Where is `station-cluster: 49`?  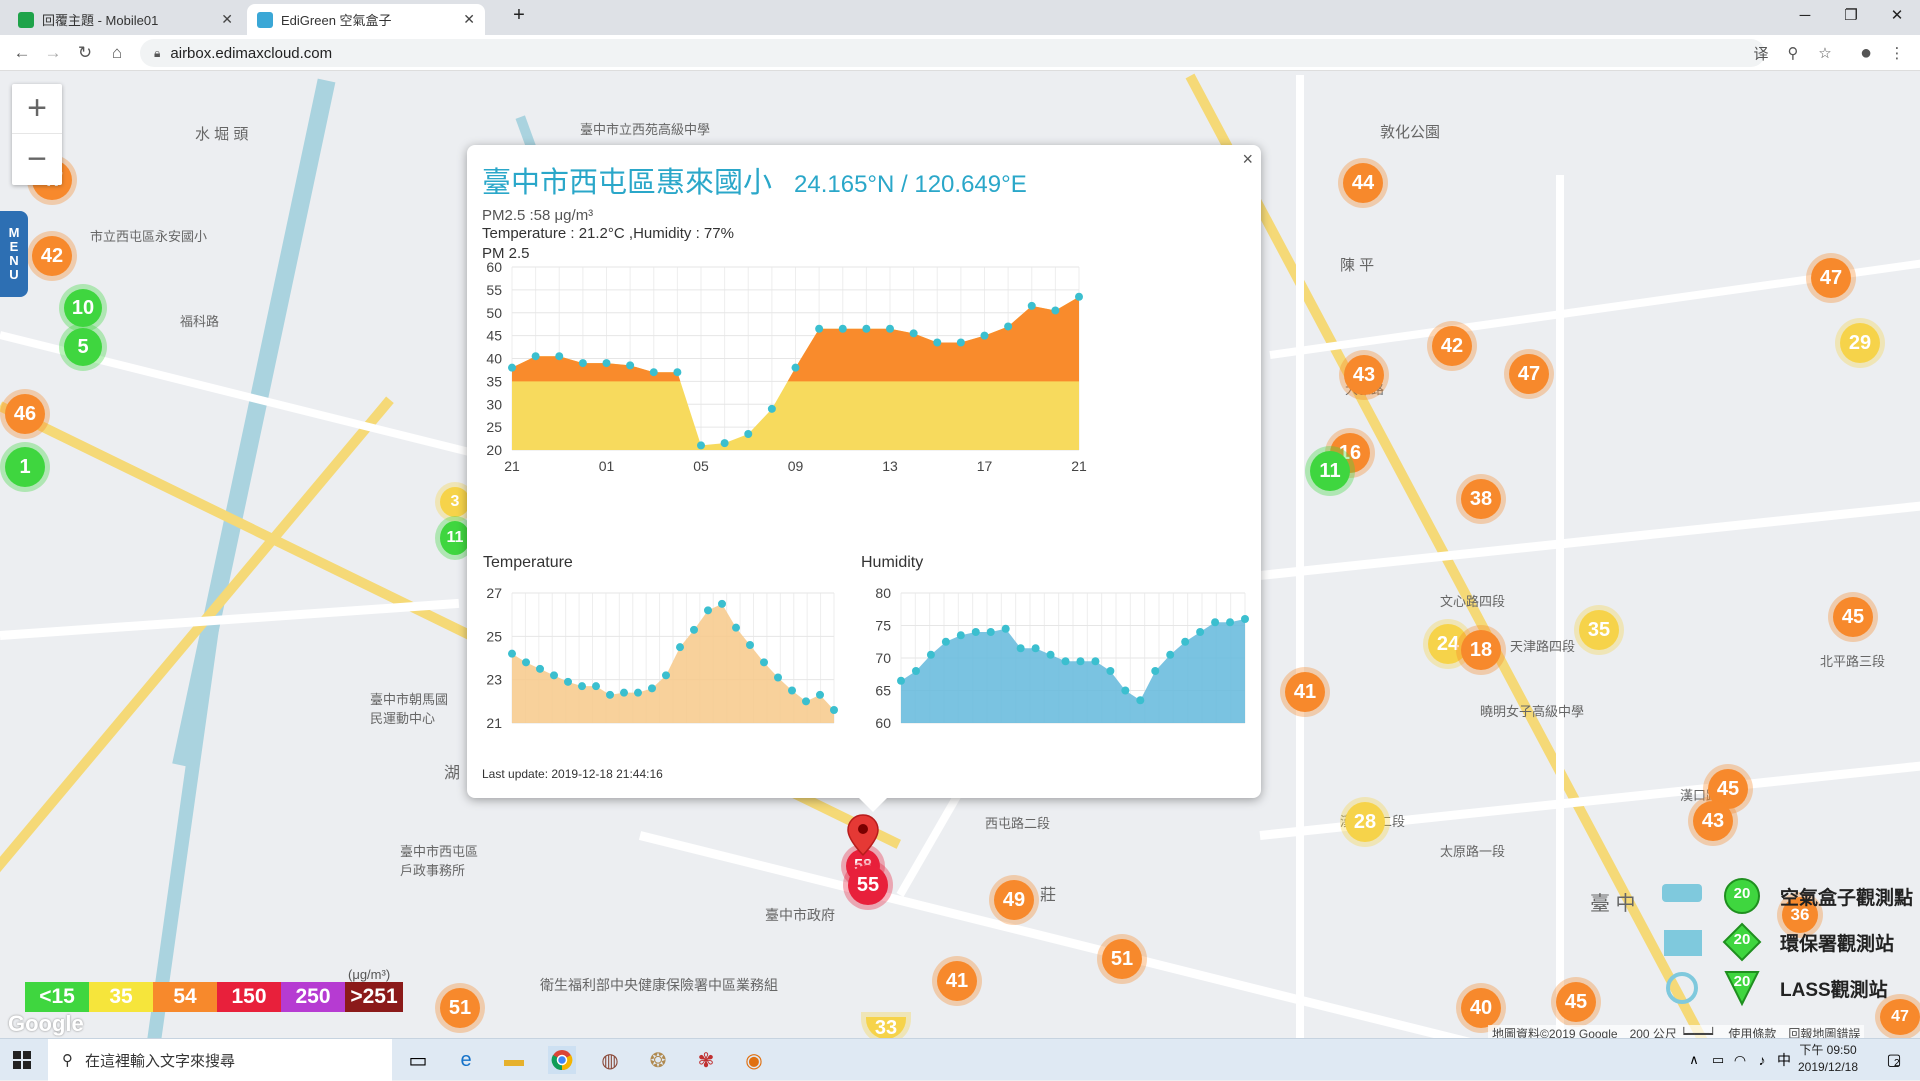
station-cluster: 49 is located at coordinates (1014, 900).